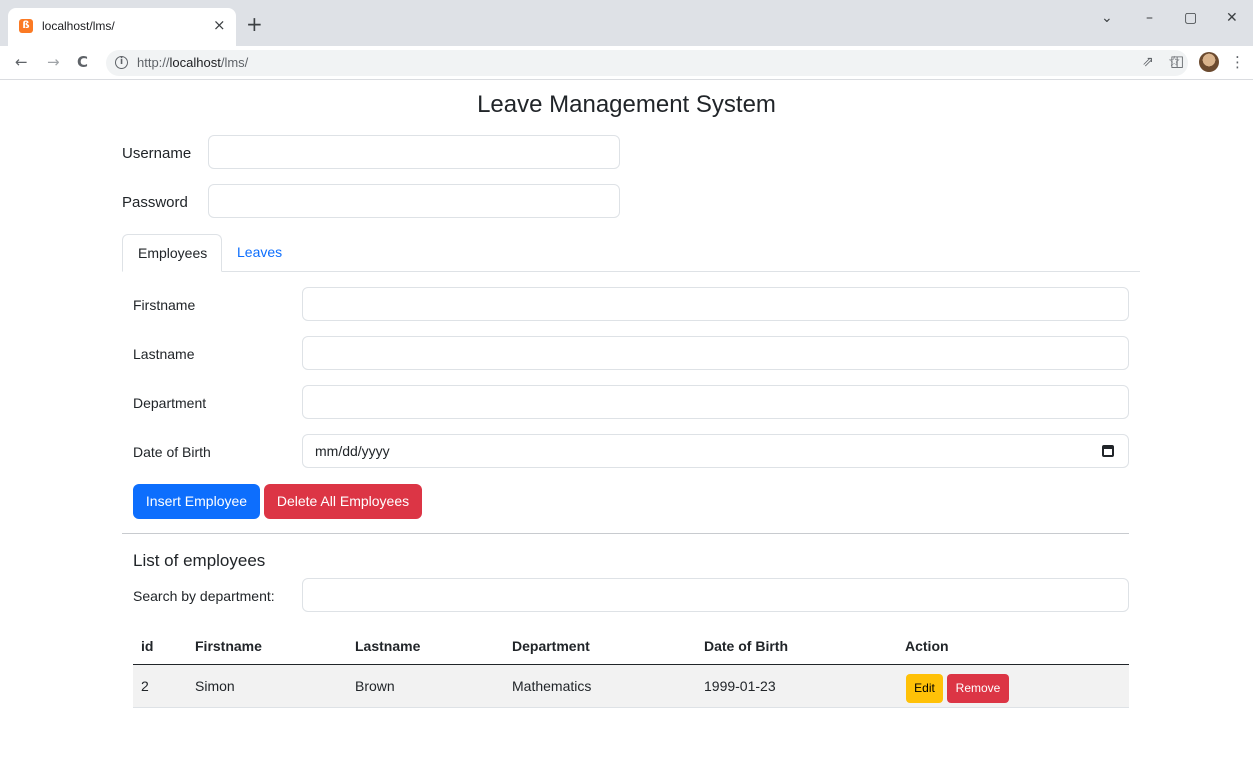 The height and width of the screenshot is (778, 1253). What do you see at coordinates (21, 62) in the screenshot?
I see `back-icon: ←` at bounding box center [21, 62].